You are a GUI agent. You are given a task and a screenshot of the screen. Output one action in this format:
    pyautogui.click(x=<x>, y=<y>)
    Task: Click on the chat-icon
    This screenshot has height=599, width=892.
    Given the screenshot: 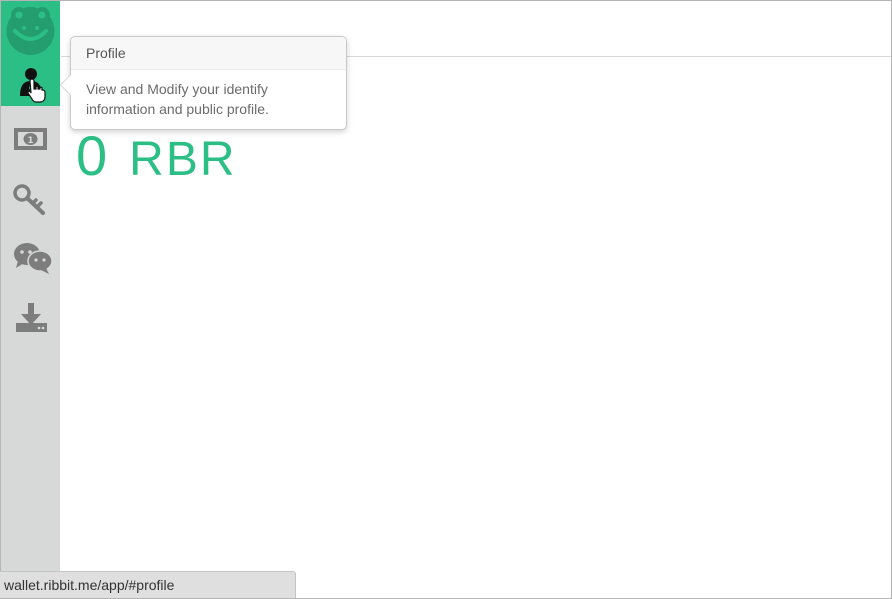 What is the action you would take?
    pyautogui.click(x=33, y=258)
    